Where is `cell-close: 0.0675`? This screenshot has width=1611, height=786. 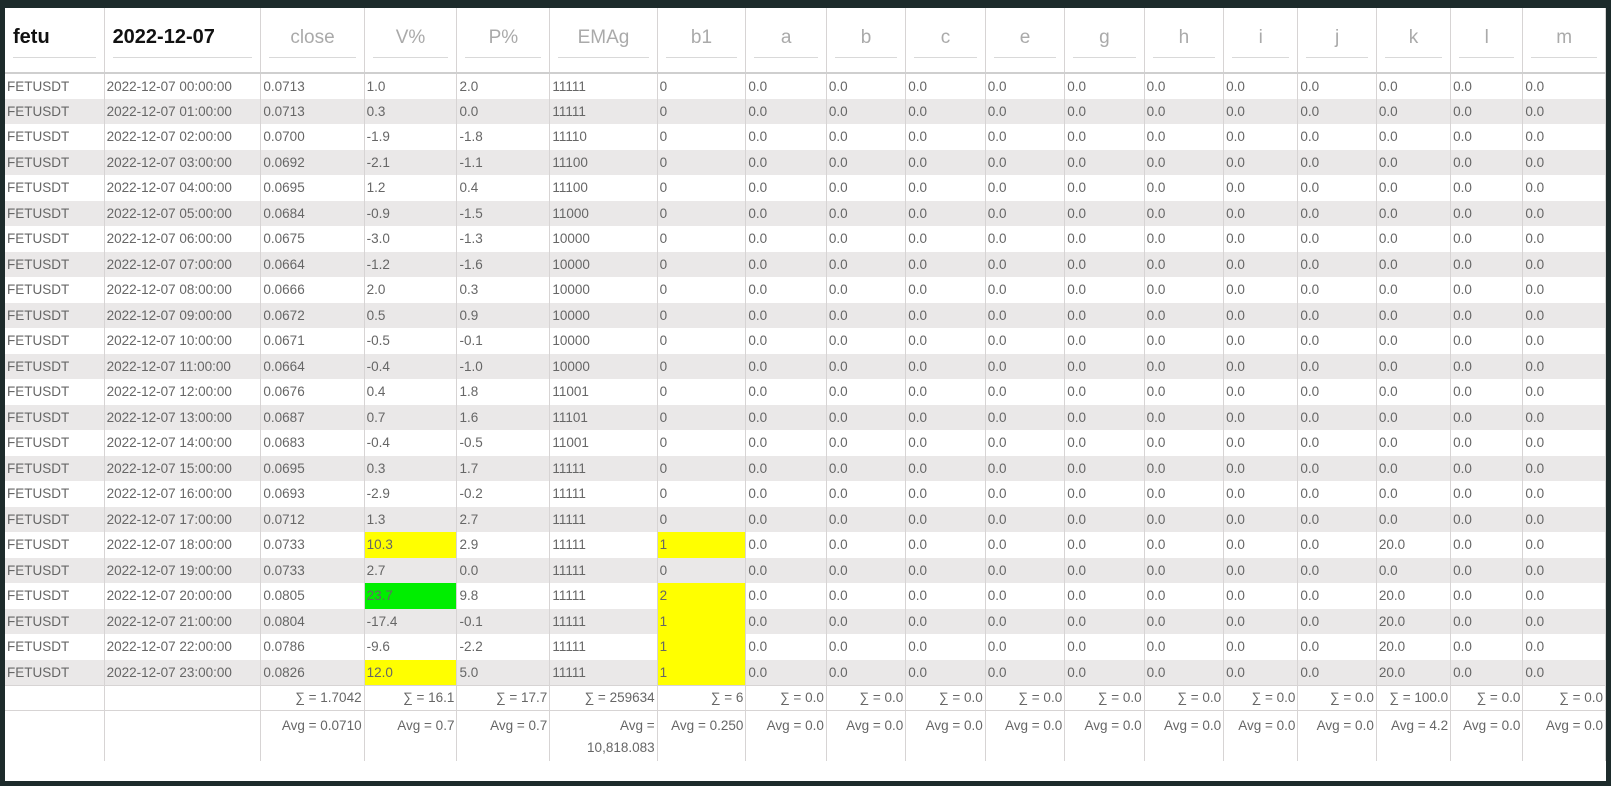 cell-close: 0.0675 is located at coordinates (312, 239).